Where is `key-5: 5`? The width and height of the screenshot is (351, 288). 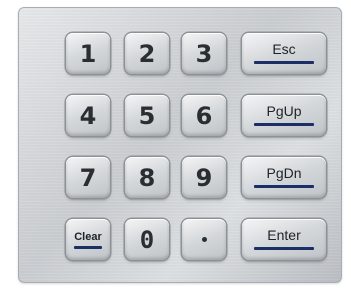
key-5: 5 is located at coordinates (147, 115).